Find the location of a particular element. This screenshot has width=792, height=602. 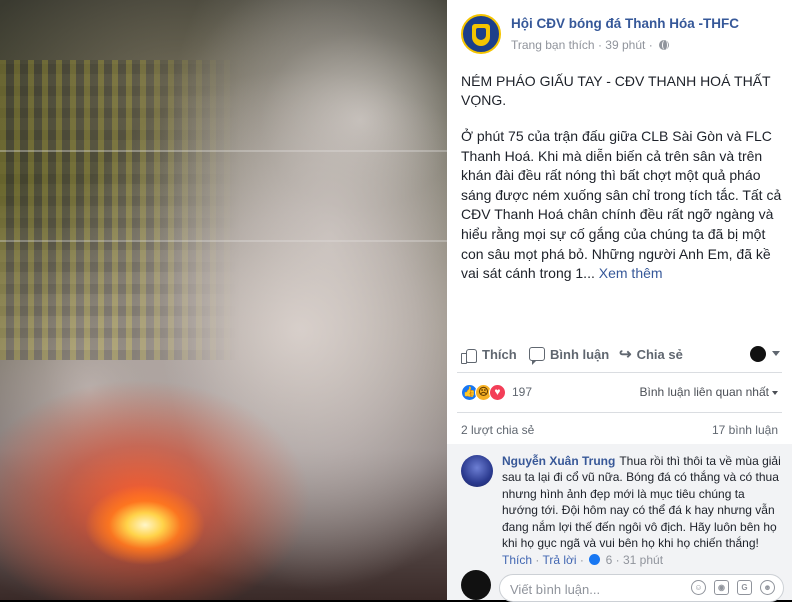

comment-actions: Thích · Trả lời · 6 · 31 phút is located at coordinates (582, 560).